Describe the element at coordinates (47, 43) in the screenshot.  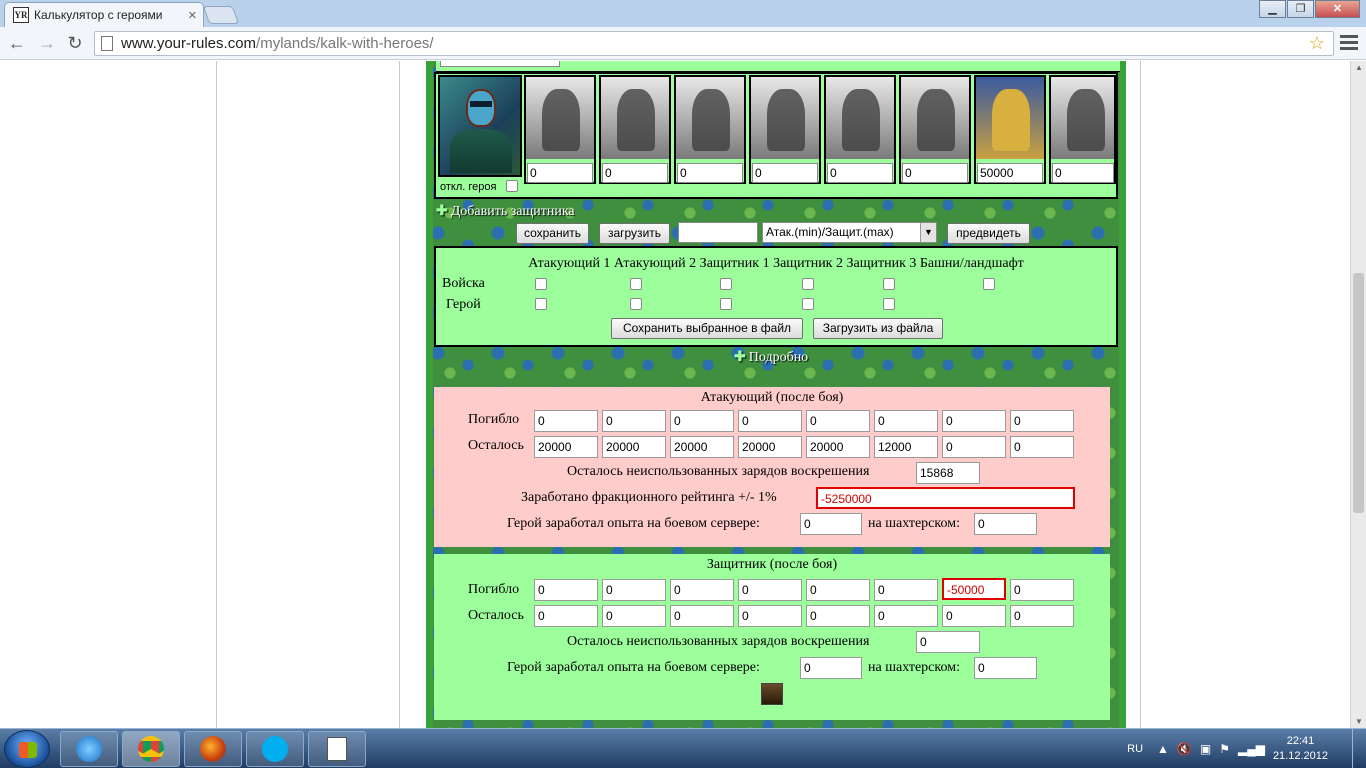
I see `forward-arrow-icon: →` at that location.